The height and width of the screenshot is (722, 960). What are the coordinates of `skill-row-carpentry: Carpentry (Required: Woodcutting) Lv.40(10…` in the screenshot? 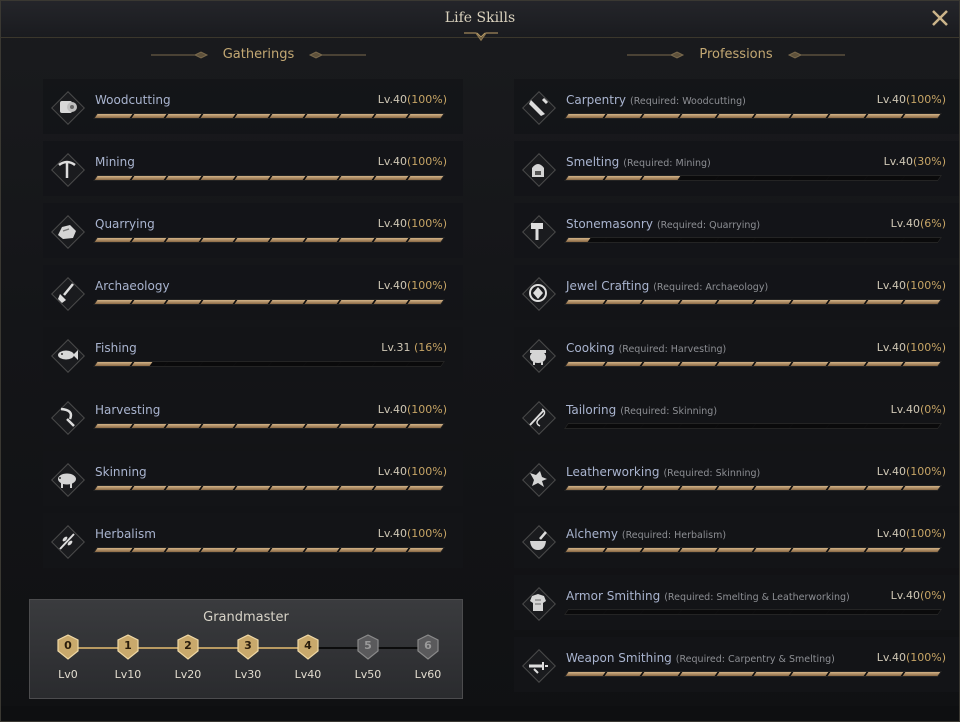 It's located at (736, 106).